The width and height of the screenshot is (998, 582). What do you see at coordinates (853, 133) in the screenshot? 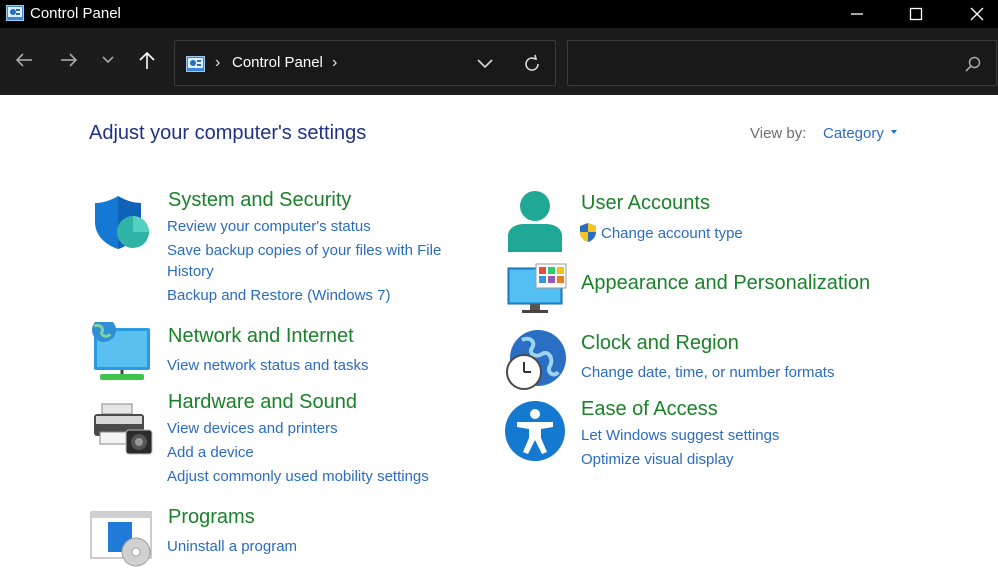
I see `view-by-dropdown: Category` at bounding box center [853, 133].